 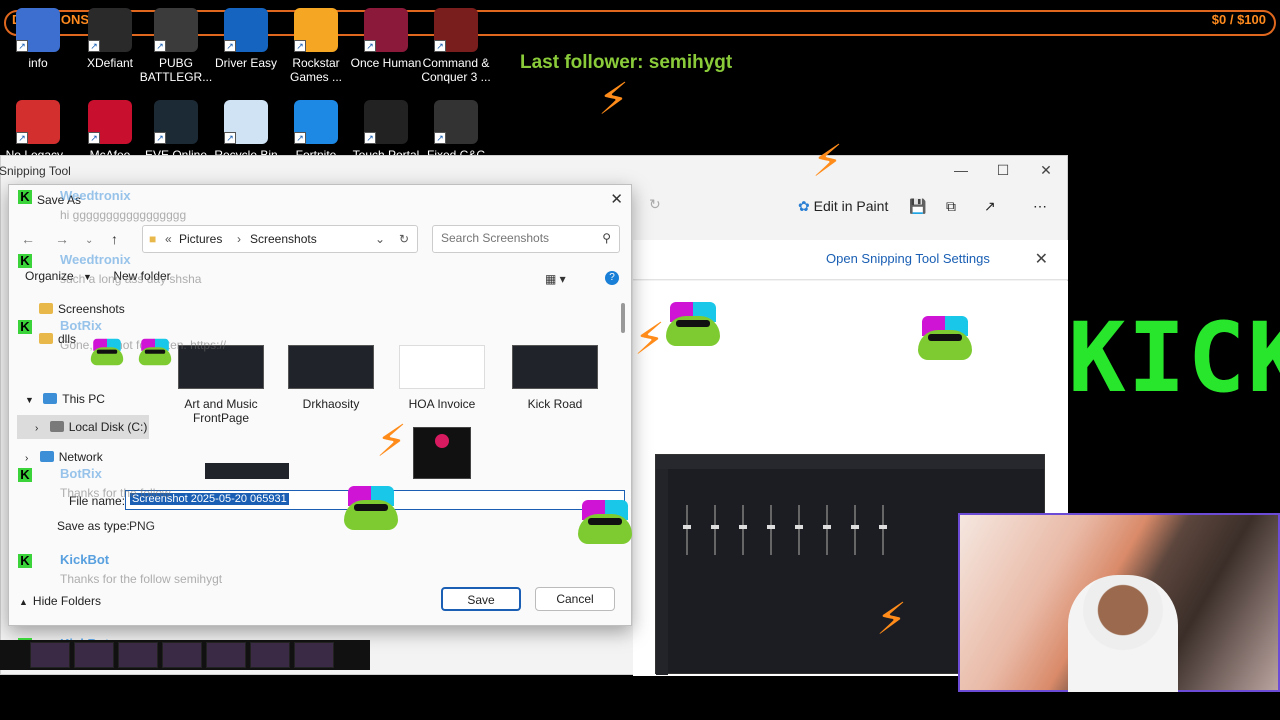 What do you see at coordinates (142, 526) in the screenshot?
I see `save-as-type-value: PNG` at bounding box center [142, 526].